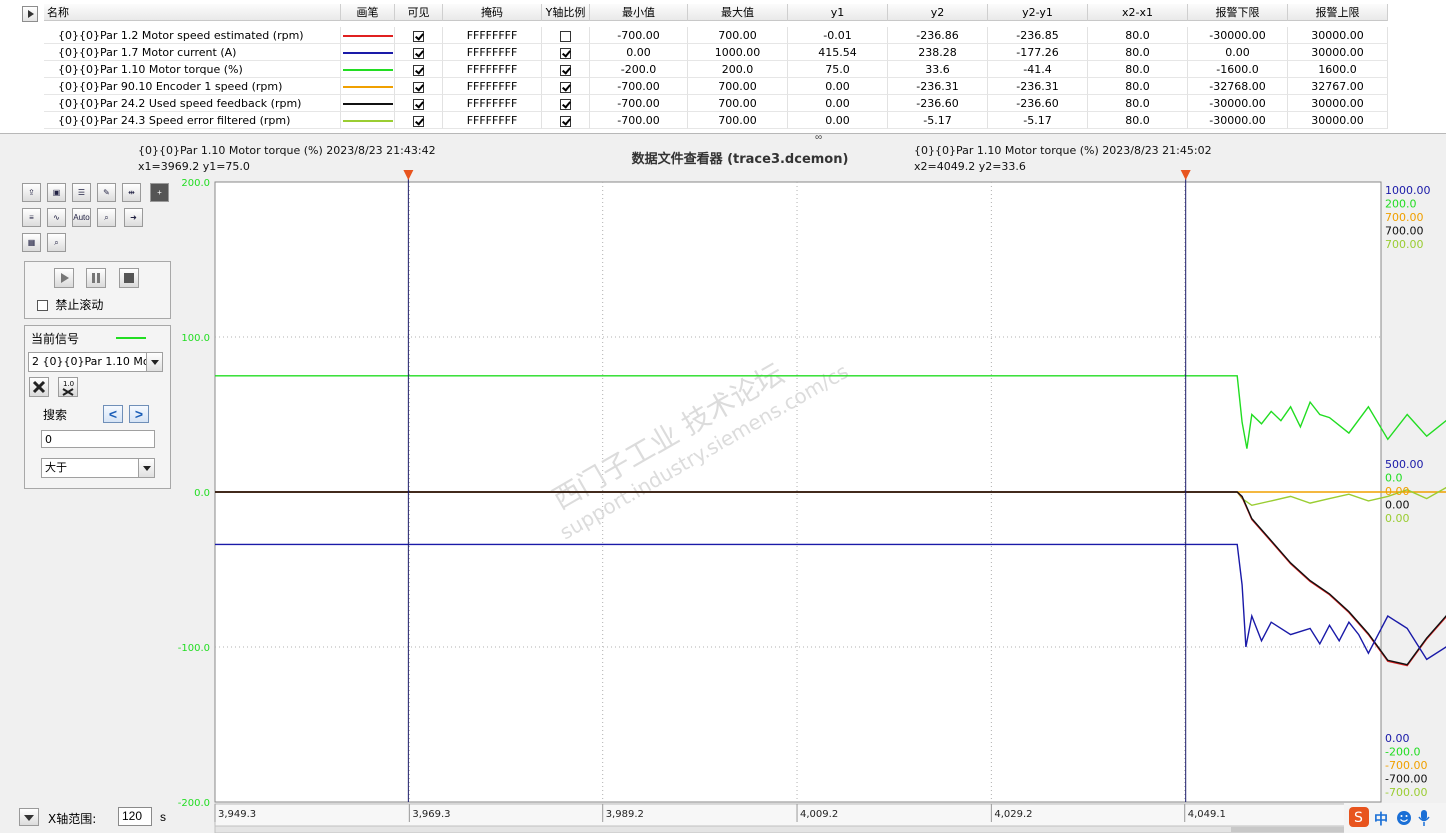 This screenshot has width=1446, height=833. What do you see at coordinates (159, 192) in the screenshot?
I see `add-icon: +` at bounding box center [159, 192].